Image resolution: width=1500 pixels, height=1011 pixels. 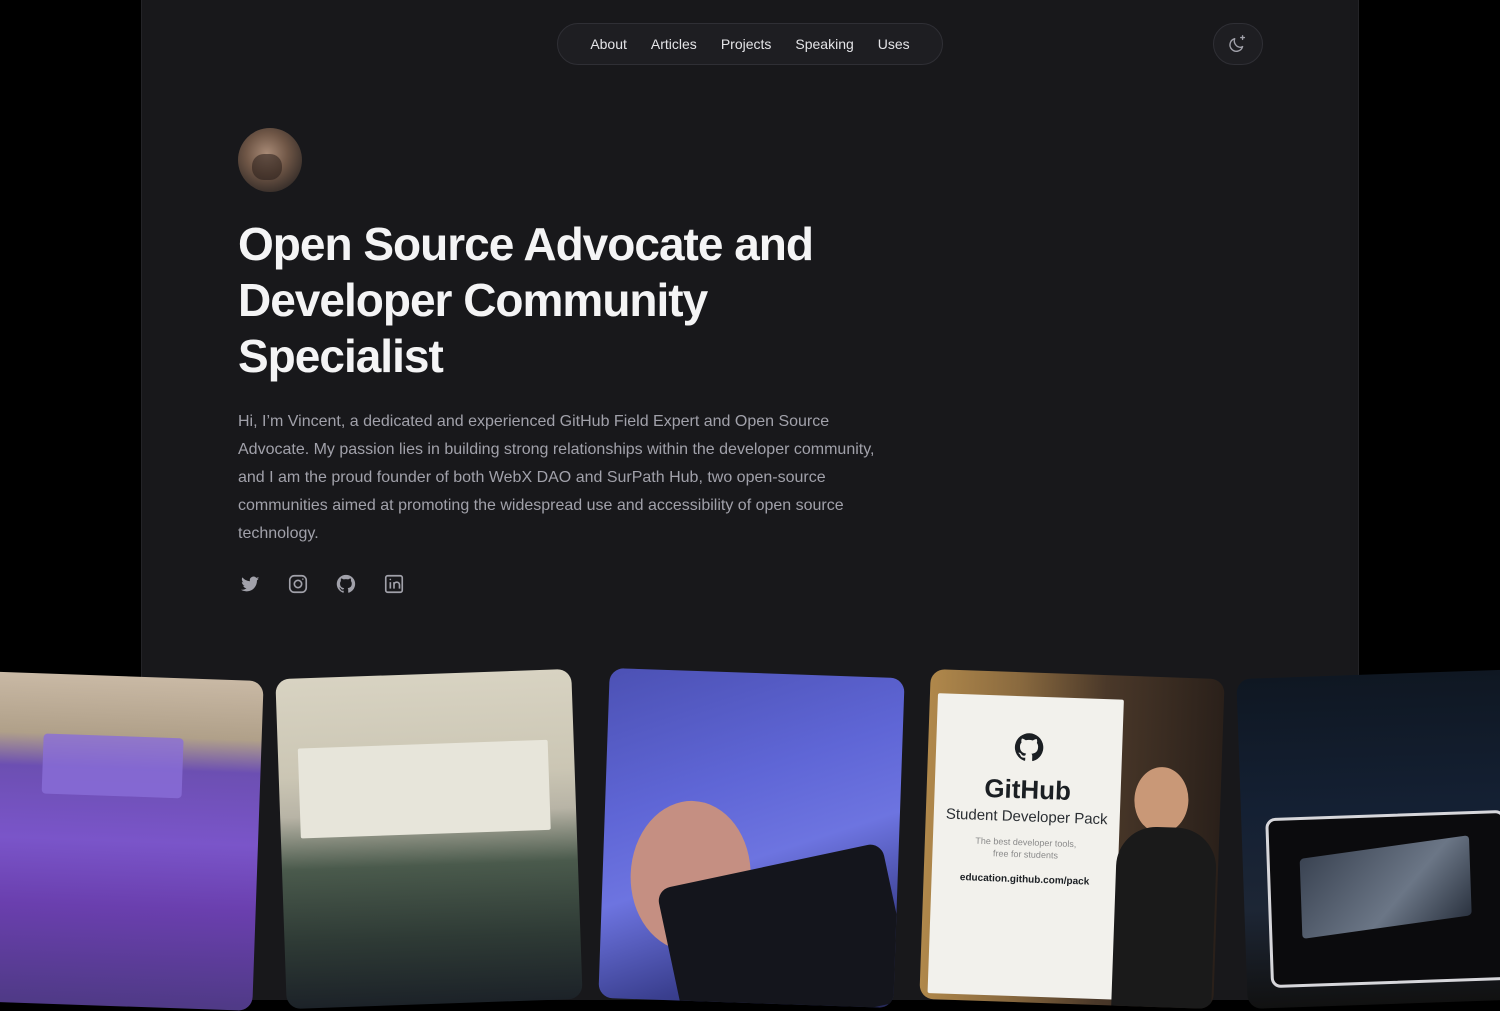 I want to click on theme-toggle-button, so click(x=1238, y=44).